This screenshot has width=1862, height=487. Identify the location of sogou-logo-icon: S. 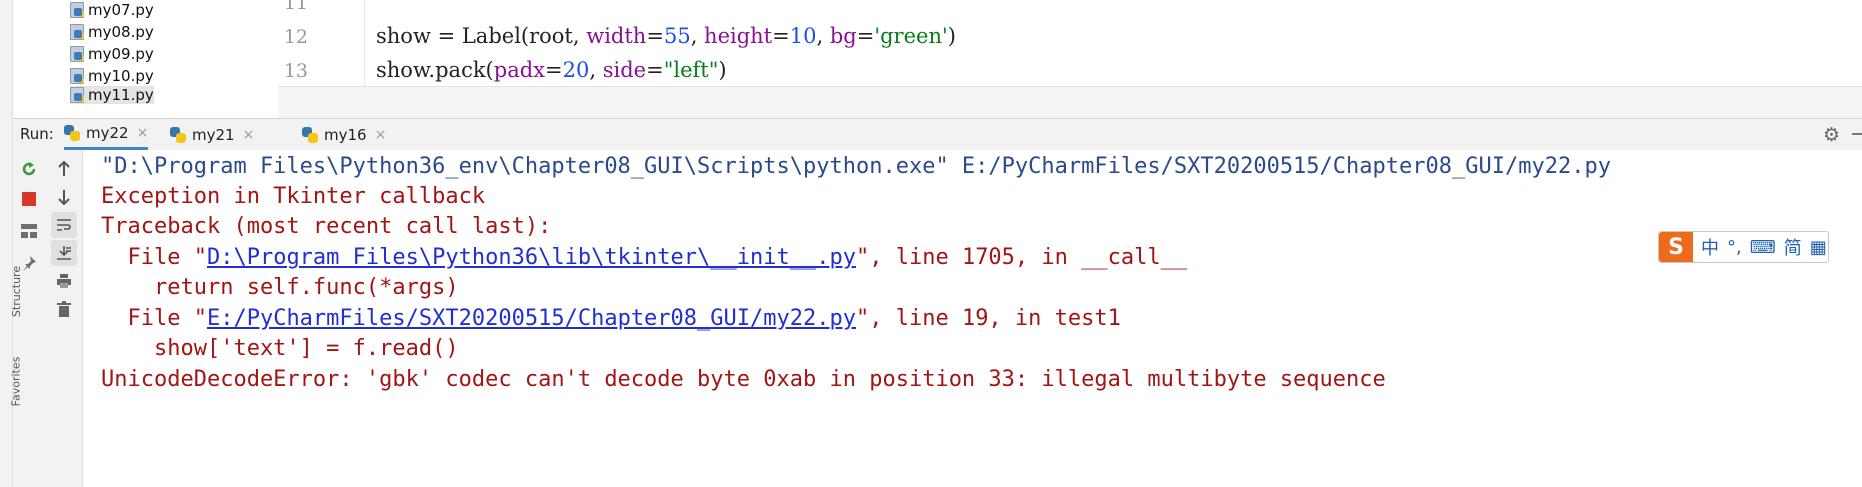
(1676, 247).